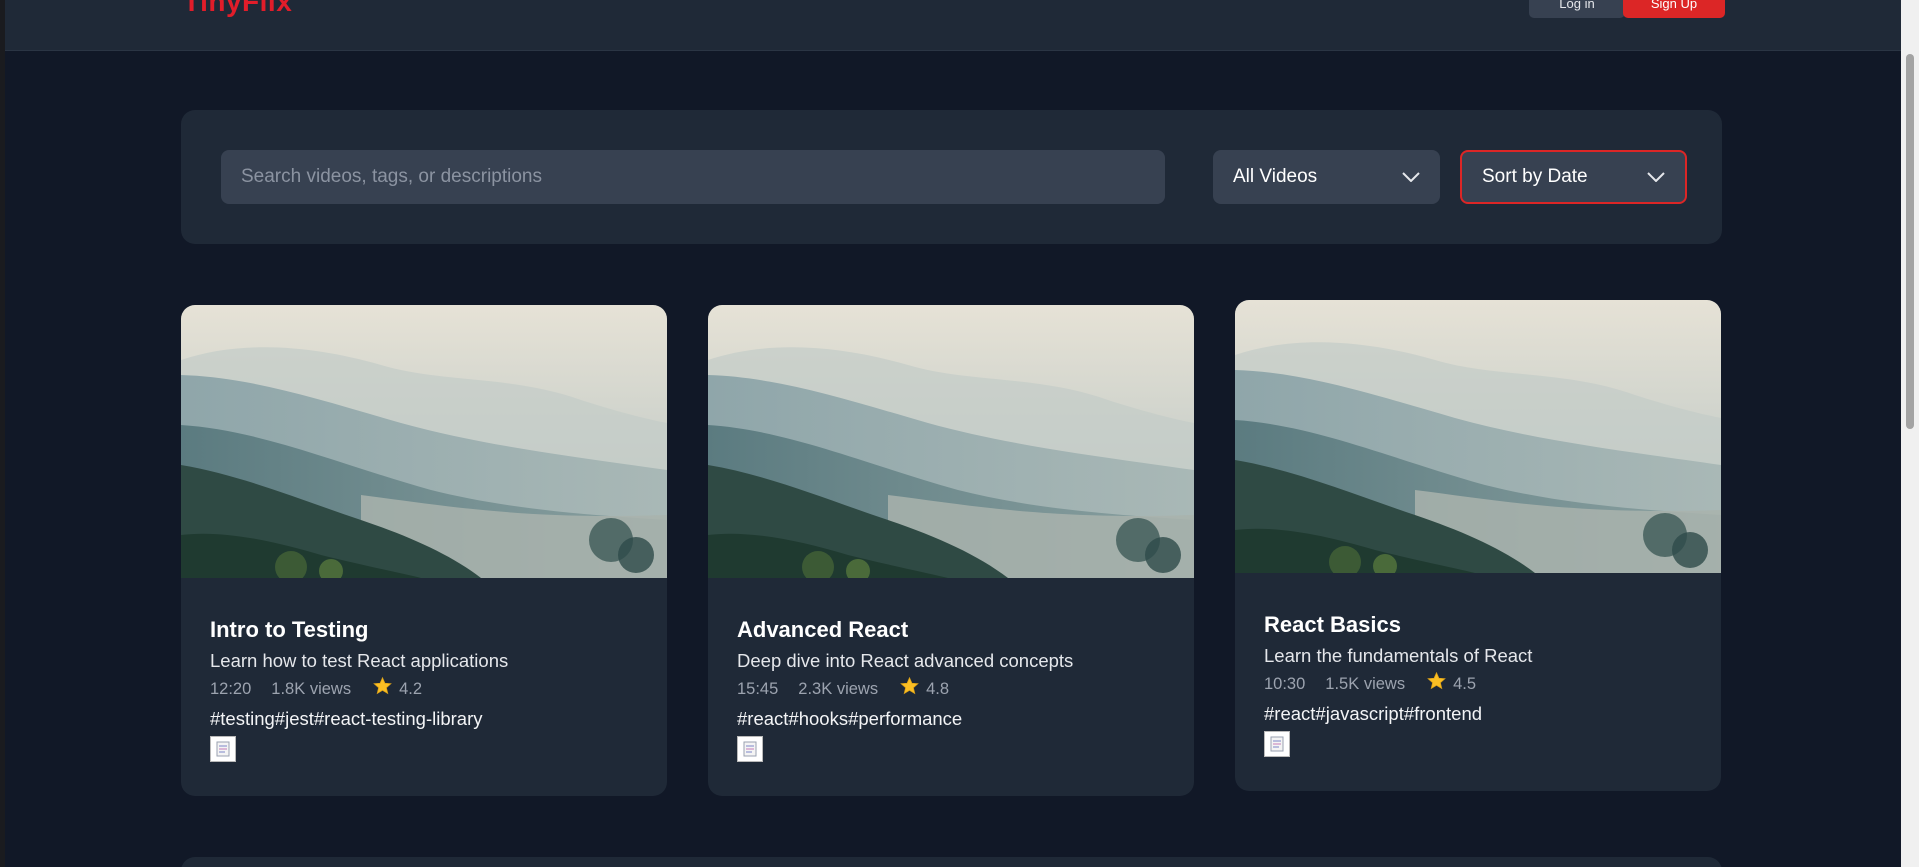  I want to click on video-tags: #react#javascript#frontend, so click(1373, 713).